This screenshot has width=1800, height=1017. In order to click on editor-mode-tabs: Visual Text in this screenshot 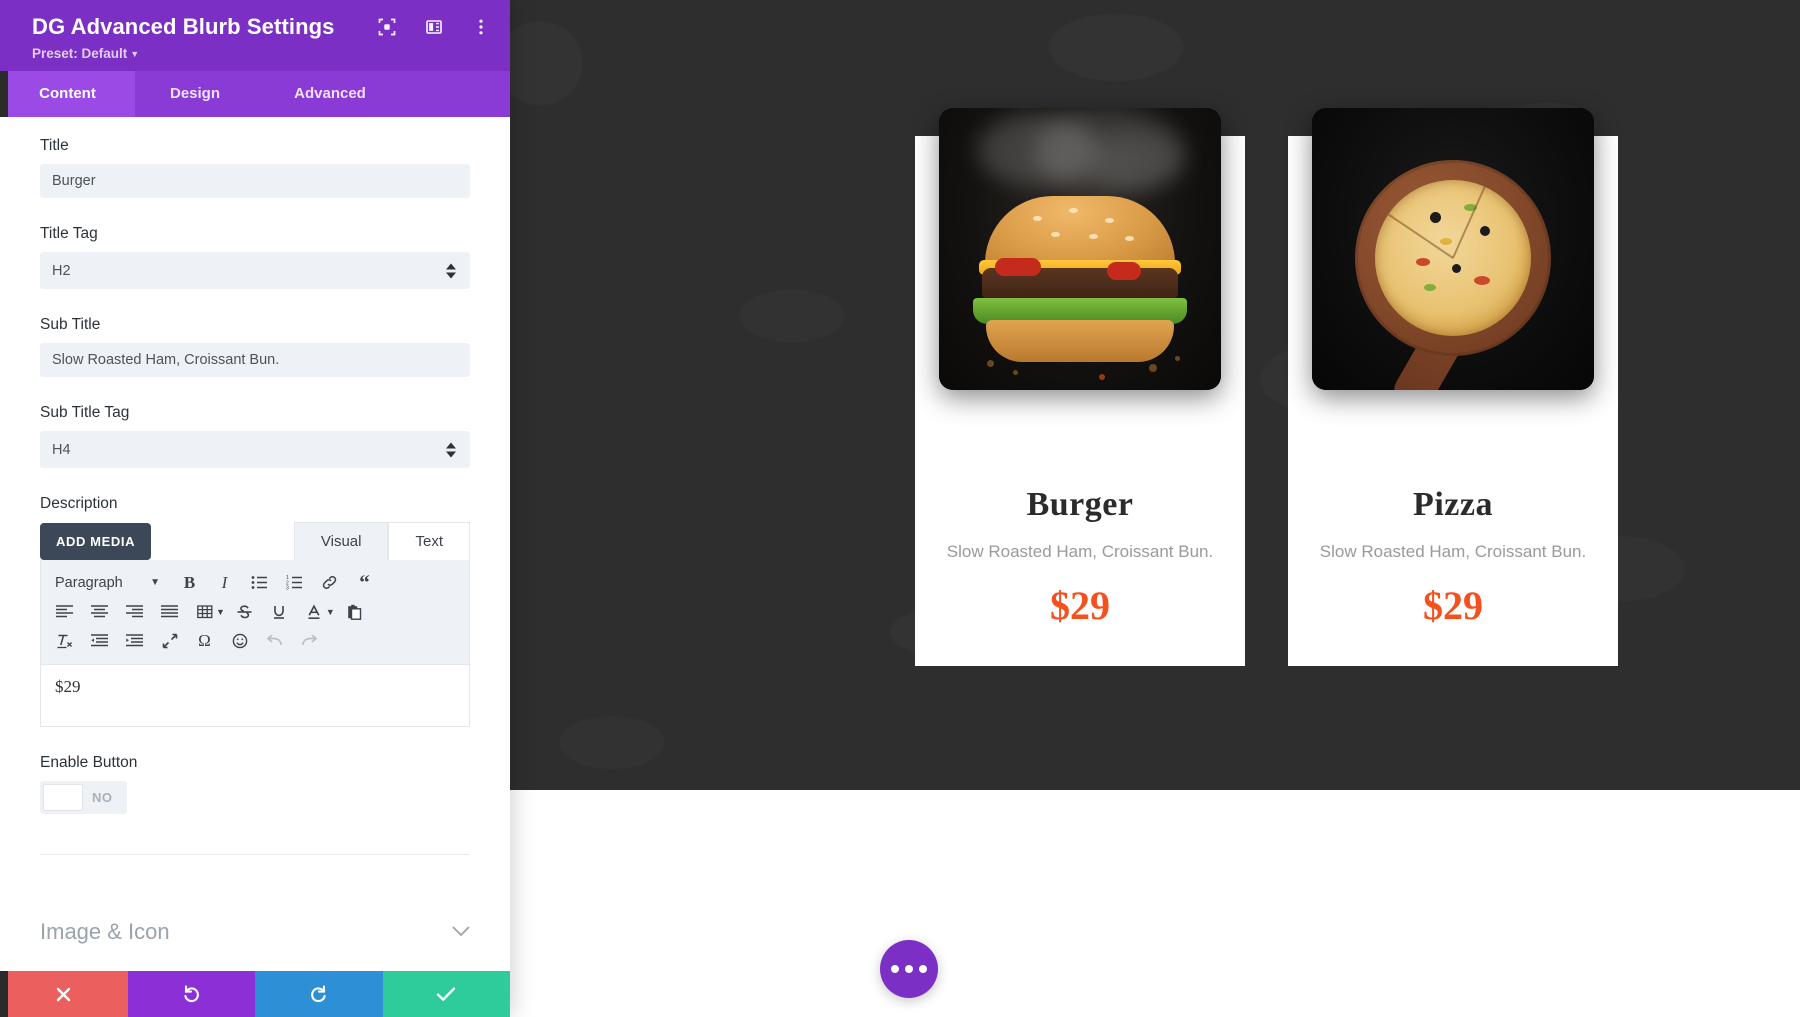, I will do `click(381, 541)`.